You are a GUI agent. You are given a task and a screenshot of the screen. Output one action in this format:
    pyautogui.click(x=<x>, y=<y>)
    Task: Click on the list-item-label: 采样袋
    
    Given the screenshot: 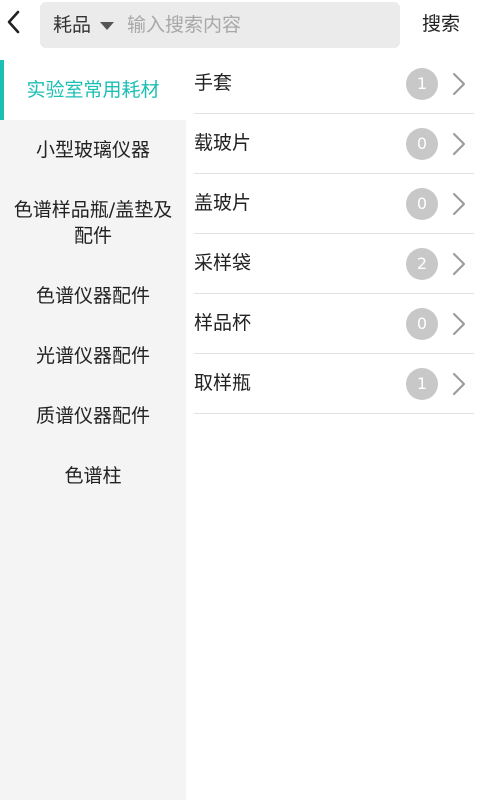 What is the action you would take?
    pyautogui.click(x=223, y=263)
    